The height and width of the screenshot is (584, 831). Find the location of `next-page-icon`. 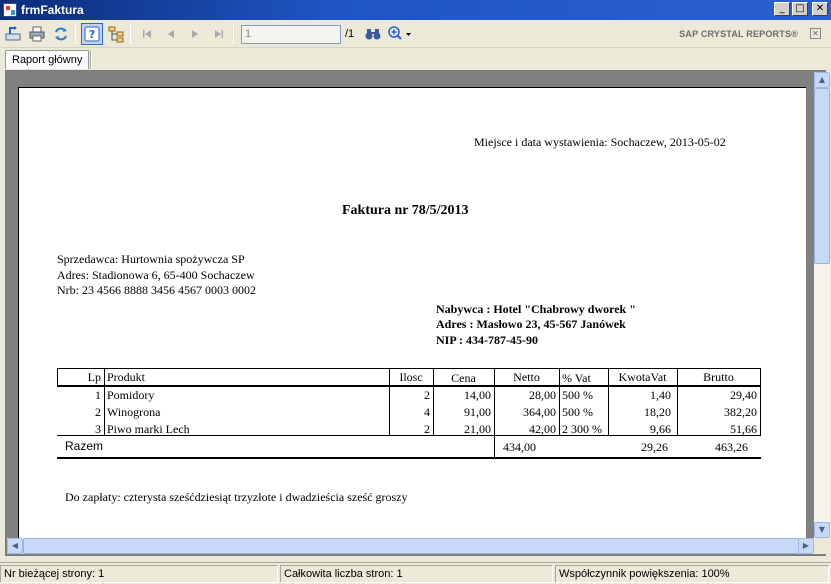

next-page-icon is located at coordinates (195, 34).